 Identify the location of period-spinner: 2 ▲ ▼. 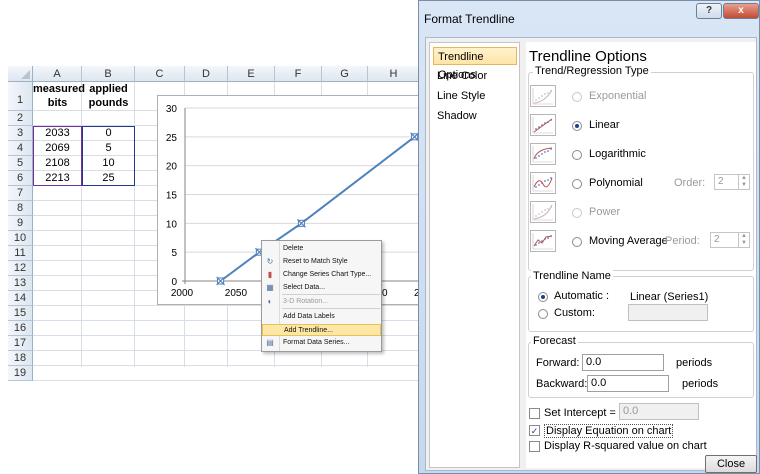
(730, 240).